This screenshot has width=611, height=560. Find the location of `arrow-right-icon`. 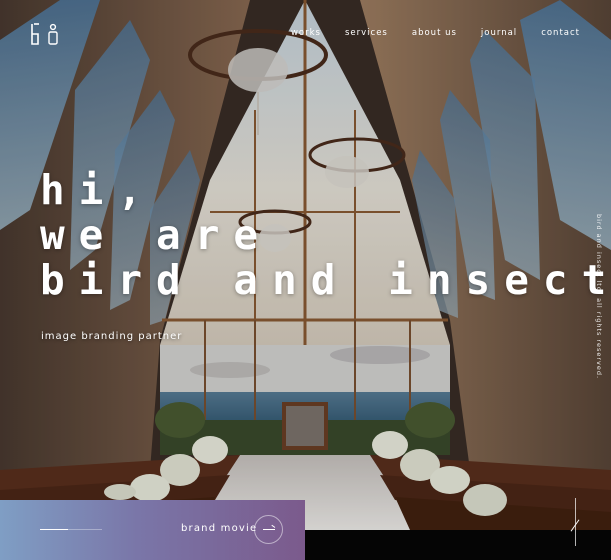

arrow-right-icon is located at coordinates (269, 529).